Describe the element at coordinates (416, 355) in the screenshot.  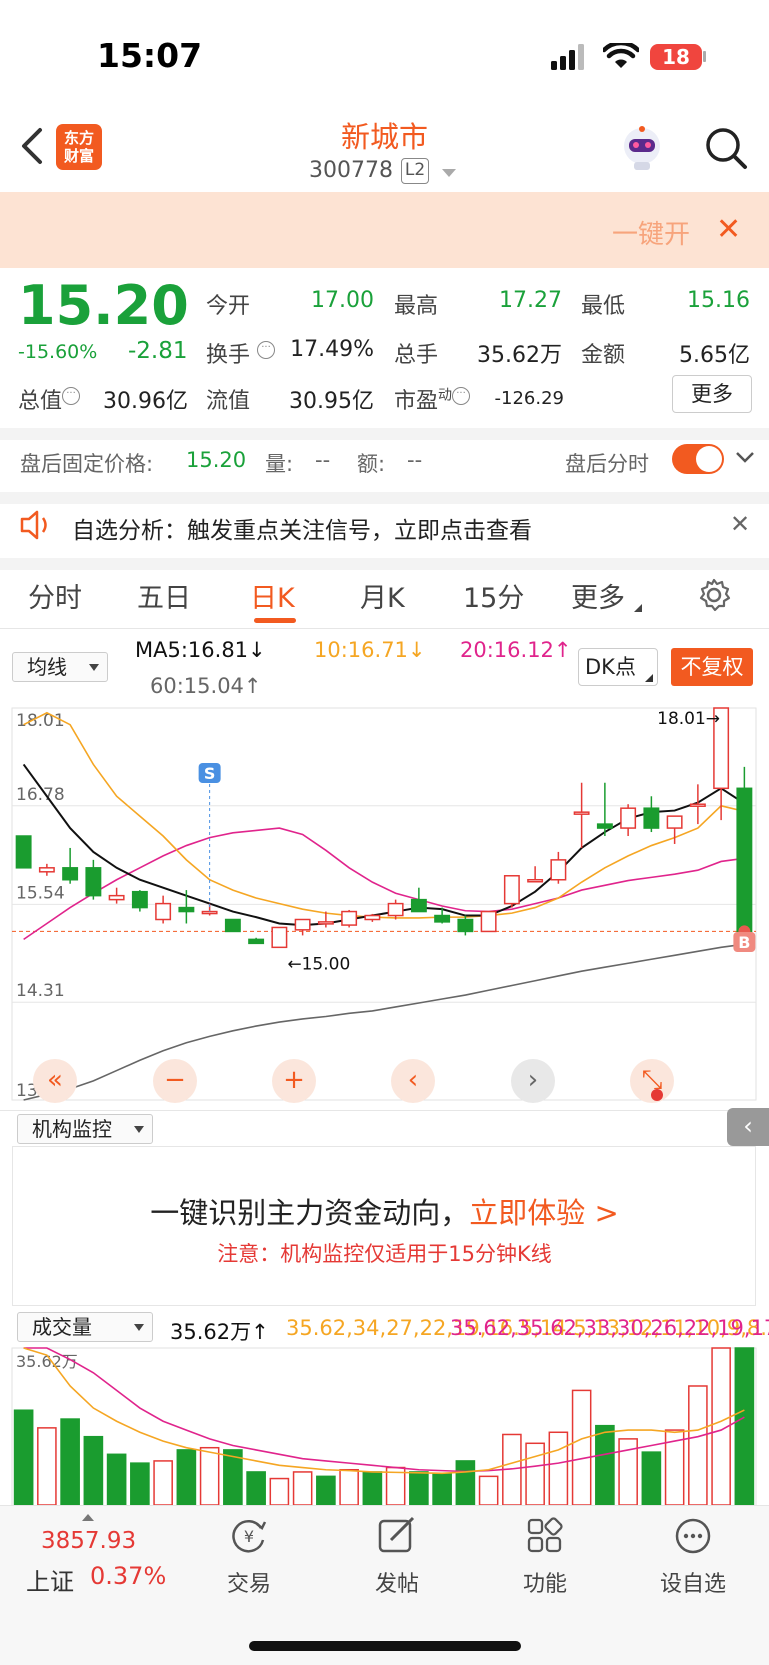
I see `total-hands-label: 总手` at that location.